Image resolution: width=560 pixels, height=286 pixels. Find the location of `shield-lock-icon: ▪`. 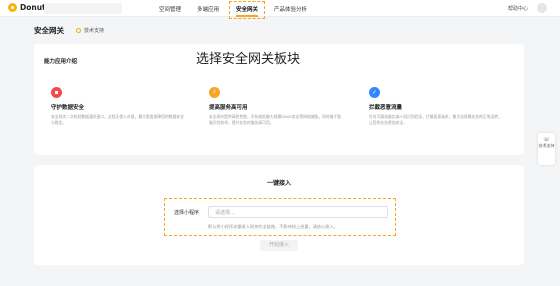

shield-lock-icon: ▪ is located at coordinates (56, 92).